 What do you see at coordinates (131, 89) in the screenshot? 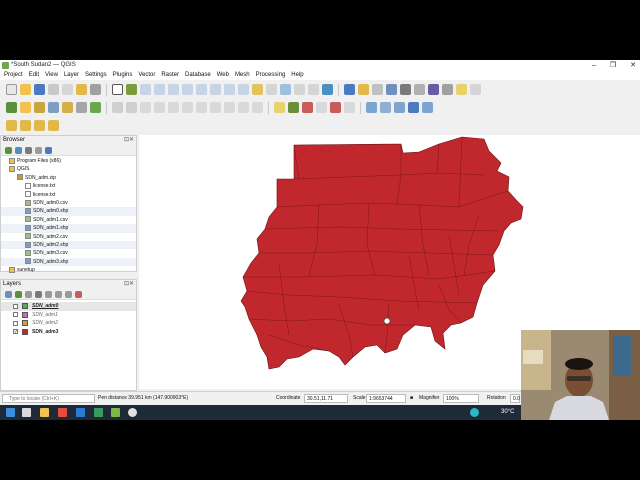
I see `pan-to-selection-icon` at bounding box center [131, 89].